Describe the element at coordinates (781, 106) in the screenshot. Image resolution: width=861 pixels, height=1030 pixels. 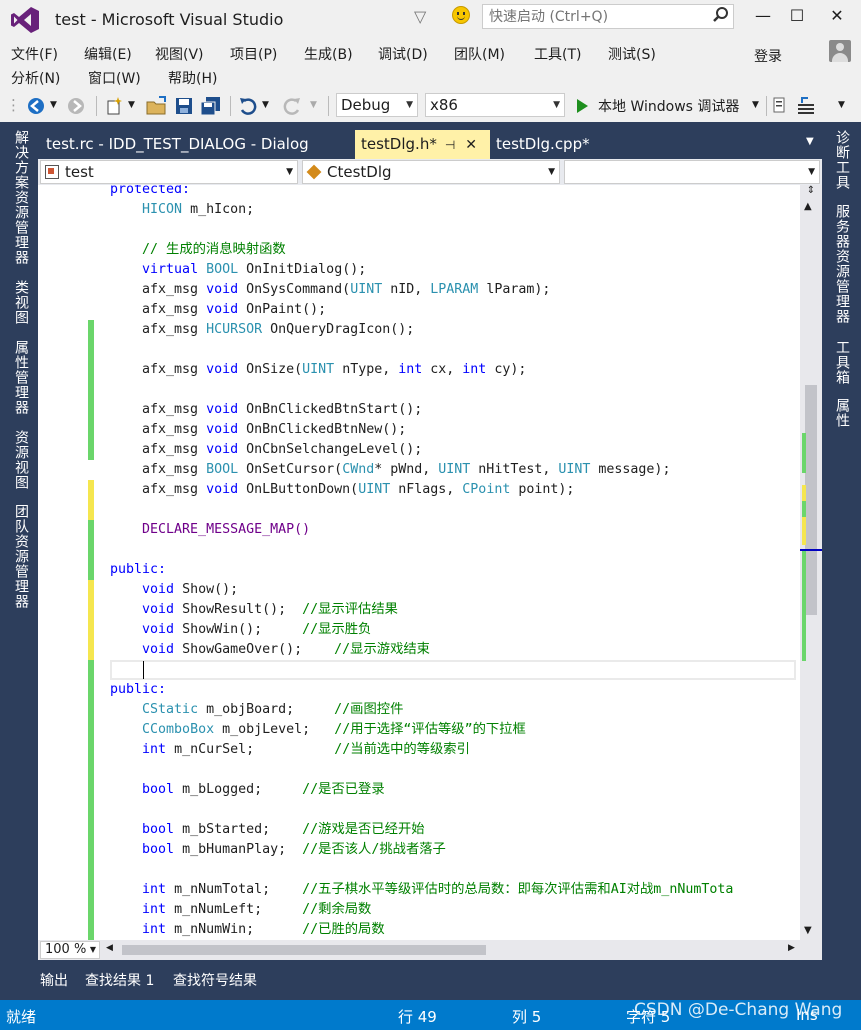
I see `find-in-files-icon` at that location.